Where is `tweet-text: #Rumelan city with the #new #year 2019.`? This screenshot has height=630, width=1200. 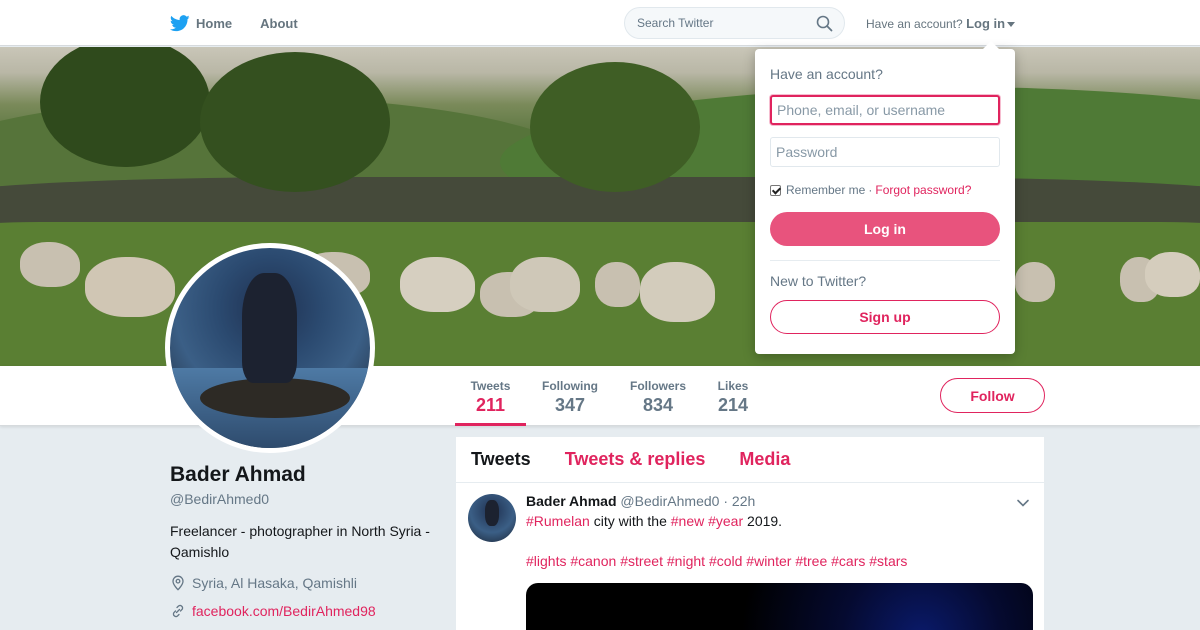
tweet-text: #Rumelan city with the #new #year 2019. is located at coordinates (779, 521).